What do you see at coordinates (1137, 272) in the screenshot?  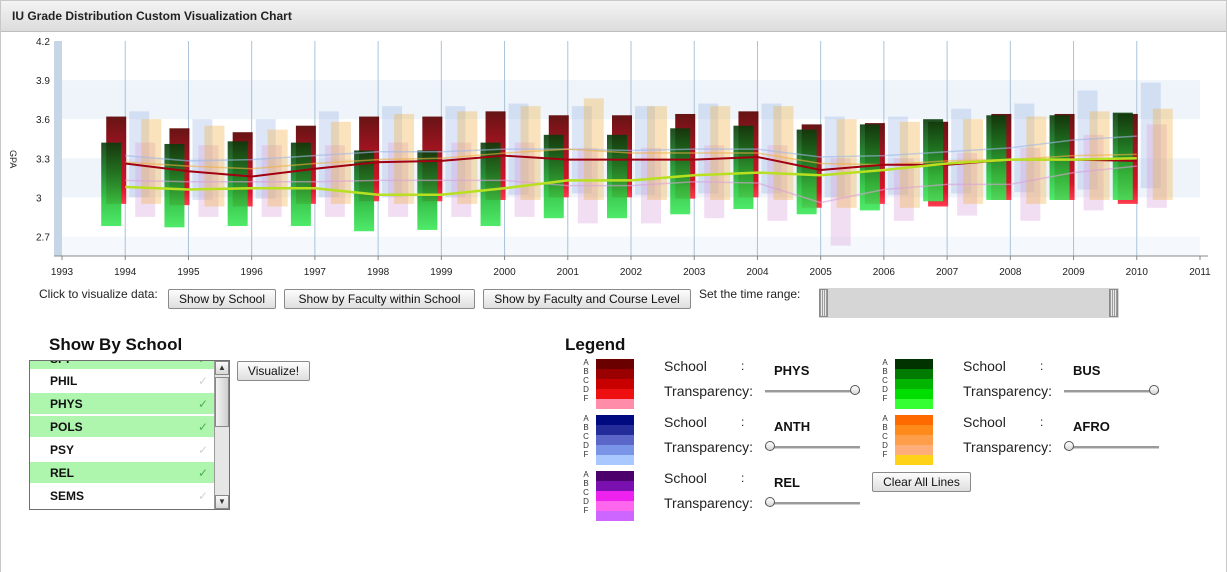 I see `x-tick-label: 2010` at bounding box center [1137, 272].